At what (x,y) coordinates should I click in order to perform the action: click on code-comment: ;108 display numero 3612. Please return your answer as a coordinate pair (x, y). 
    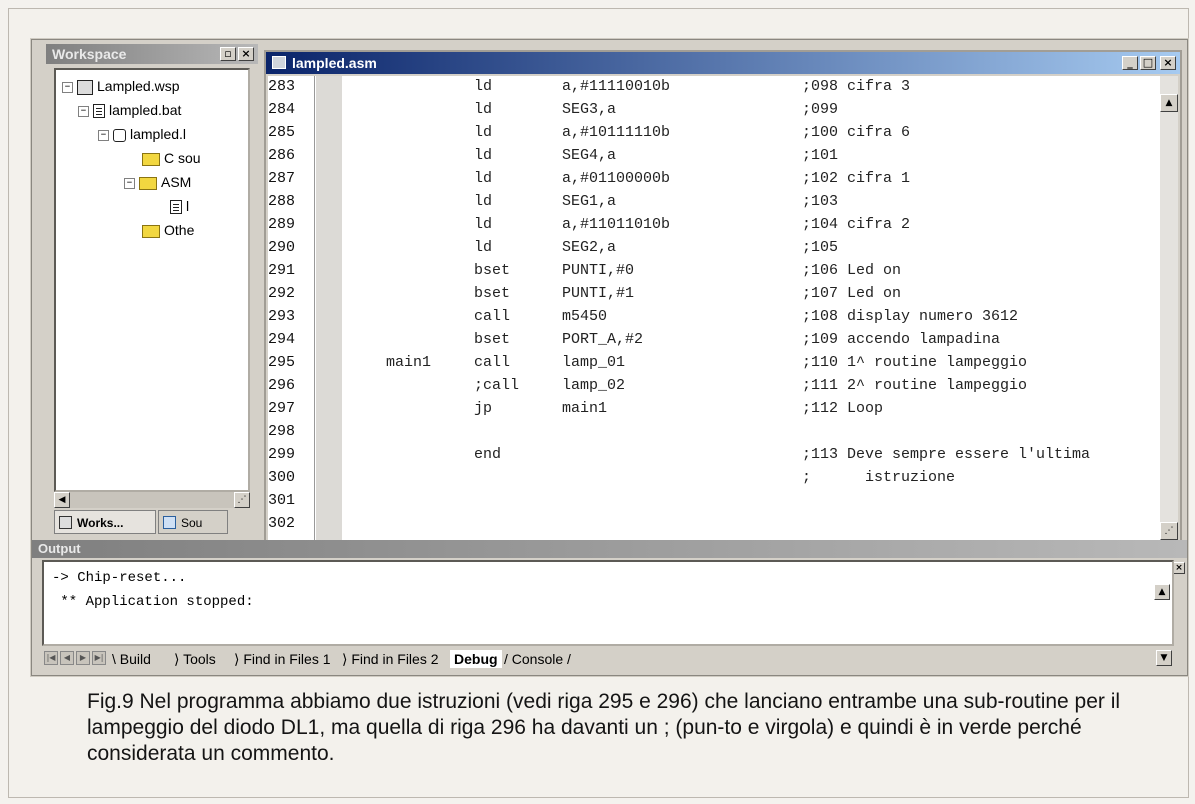
    Looking at the image, I should click on (910, 316).